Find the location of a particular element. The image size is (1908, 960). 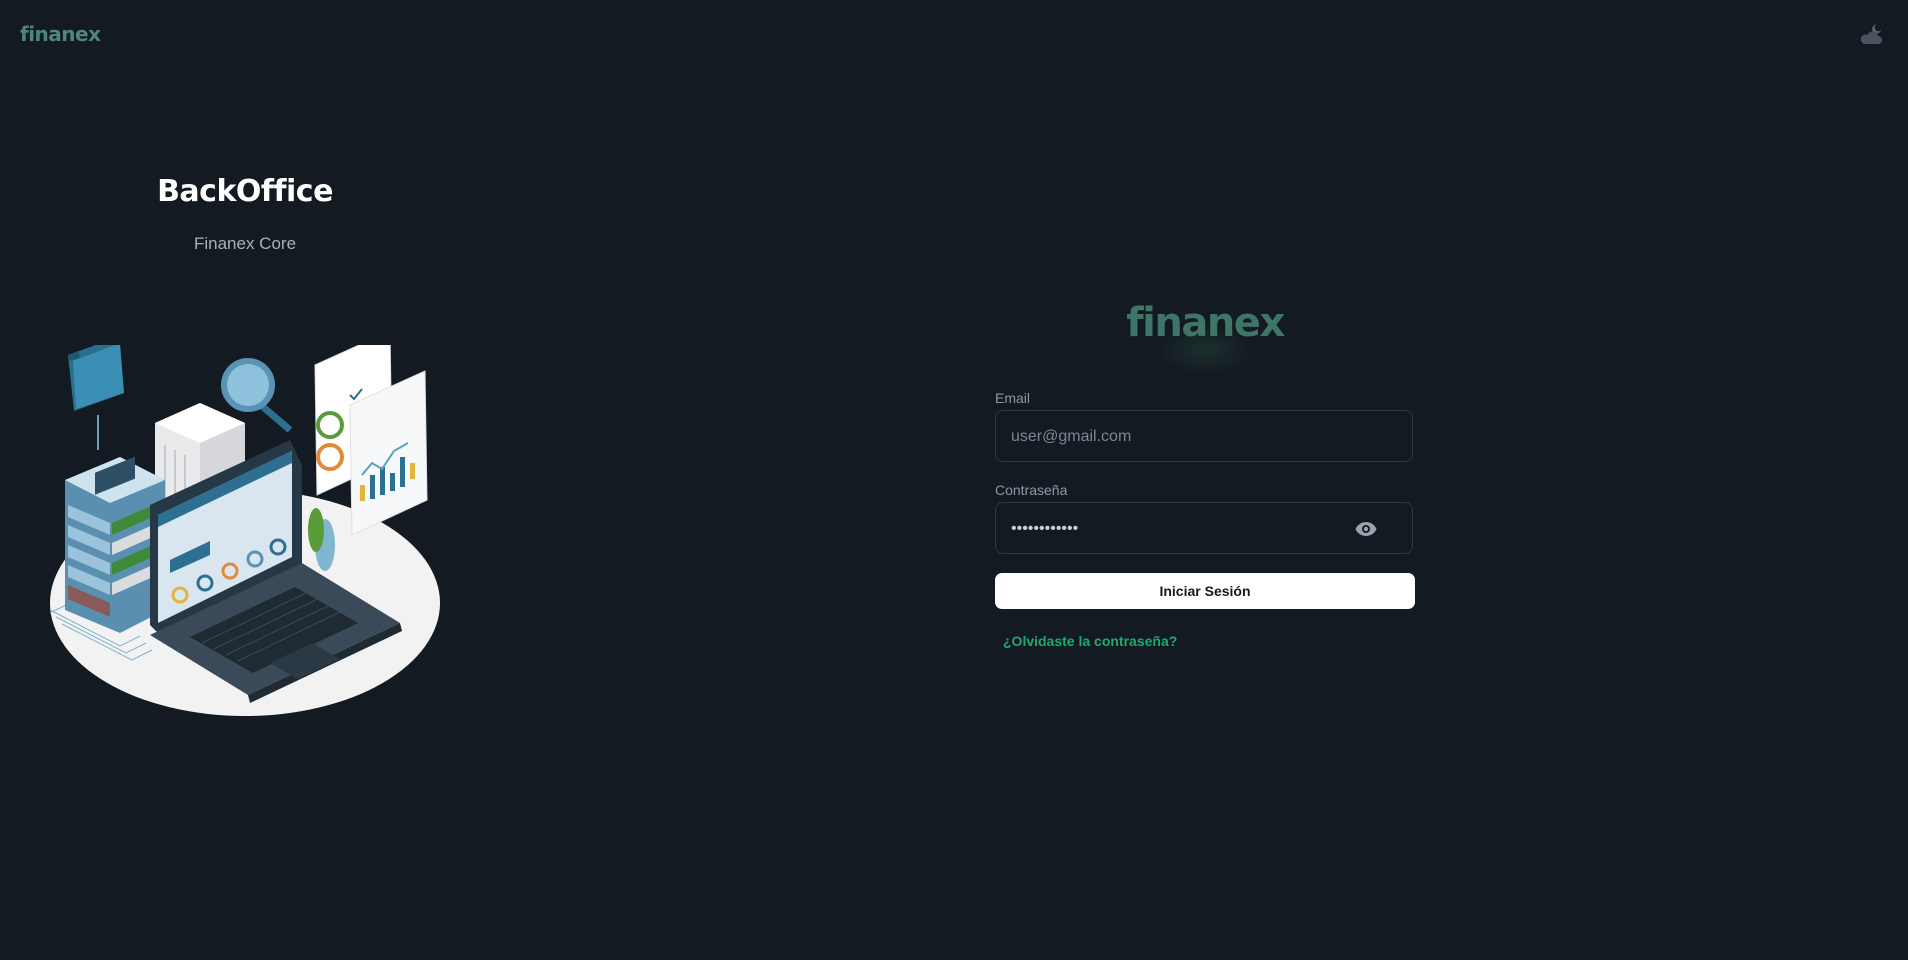

email-label: Email is located at coordinates (1013, 398).